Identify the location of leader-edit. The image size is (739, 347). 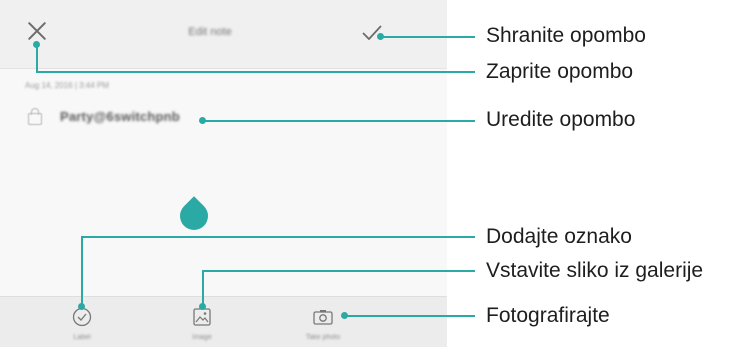
(339, 121).